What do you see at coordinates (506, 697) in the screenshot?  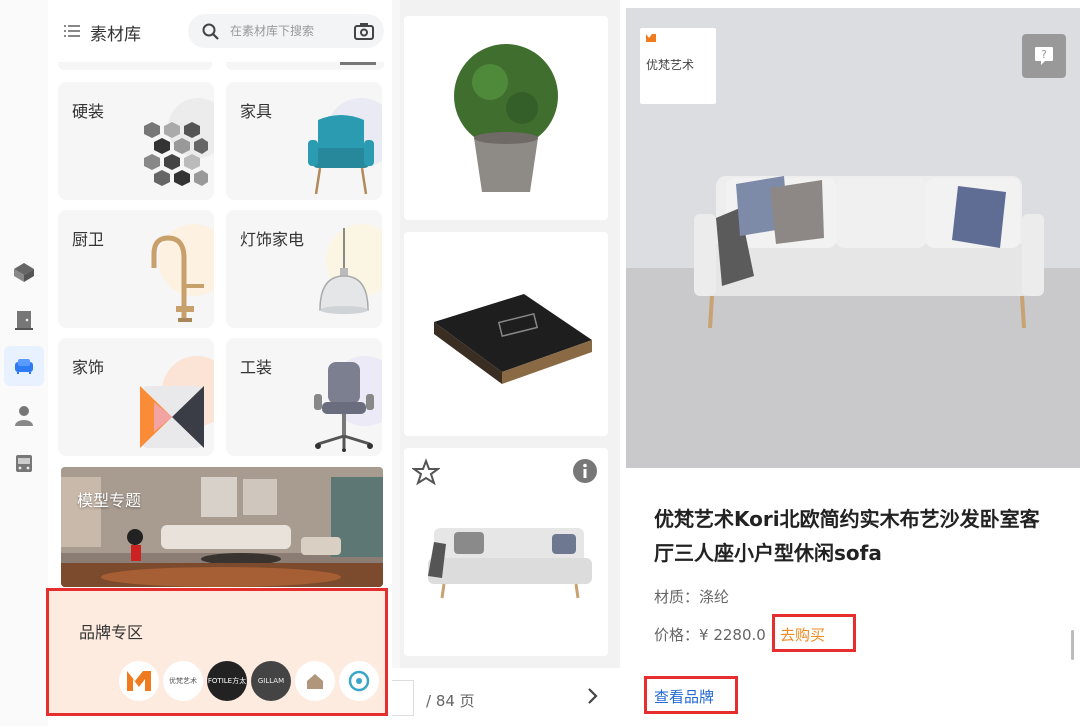 I see `pagination: / 84 页` at bounding box center [506, 697].